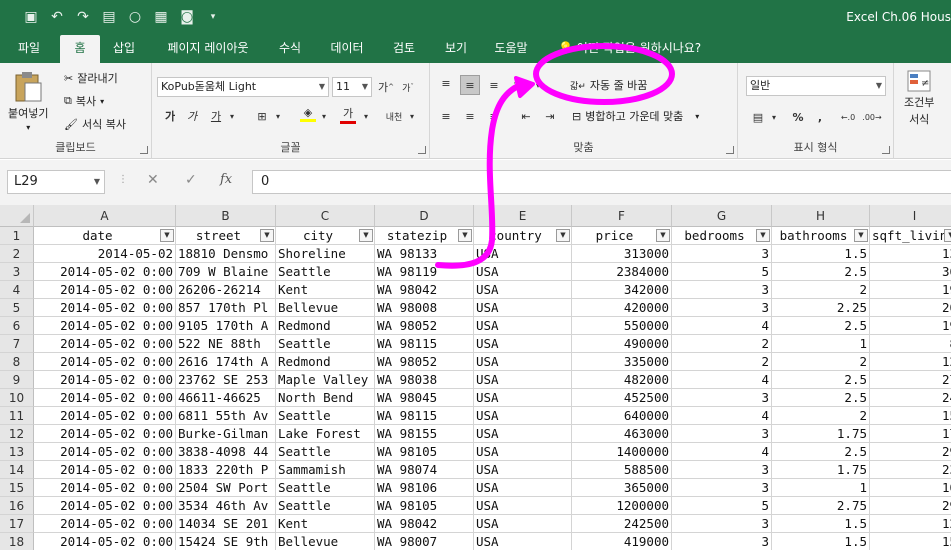 The height and width of the screenshot is (550, 951). Describe the element at coordinates (325, 434) in the screenshot. I see `cell-city: Lake Forest` at that location.